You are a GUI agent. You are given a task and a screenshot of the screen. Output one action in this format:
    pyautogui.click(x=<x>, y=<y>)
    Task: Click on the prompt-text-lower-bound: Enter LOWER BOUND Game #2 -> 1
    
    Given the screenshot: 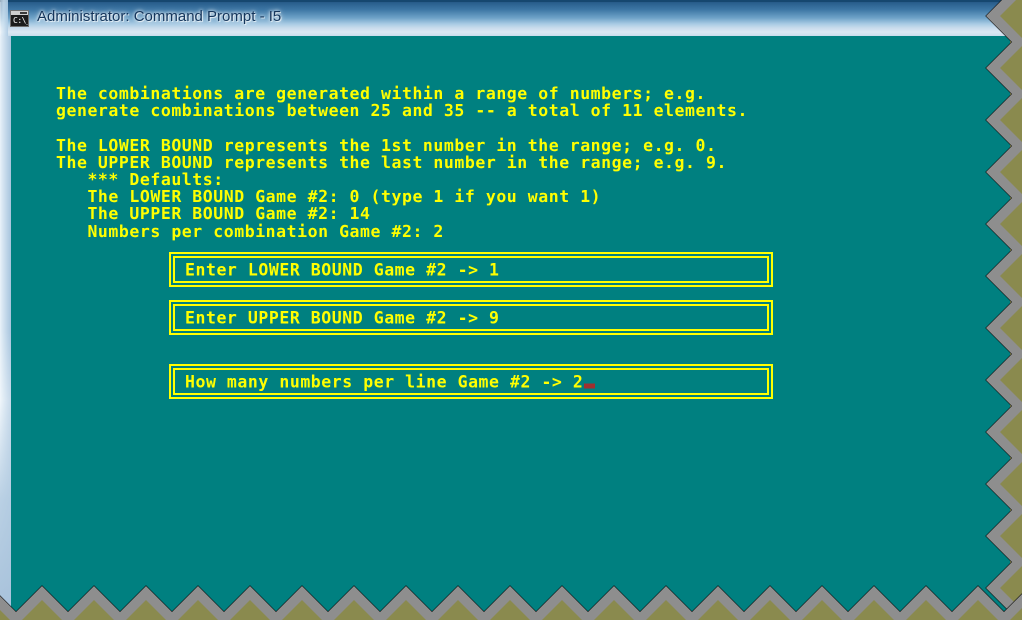 What is the action you would take?
    pyautogui.click(x=342, y=269)
    